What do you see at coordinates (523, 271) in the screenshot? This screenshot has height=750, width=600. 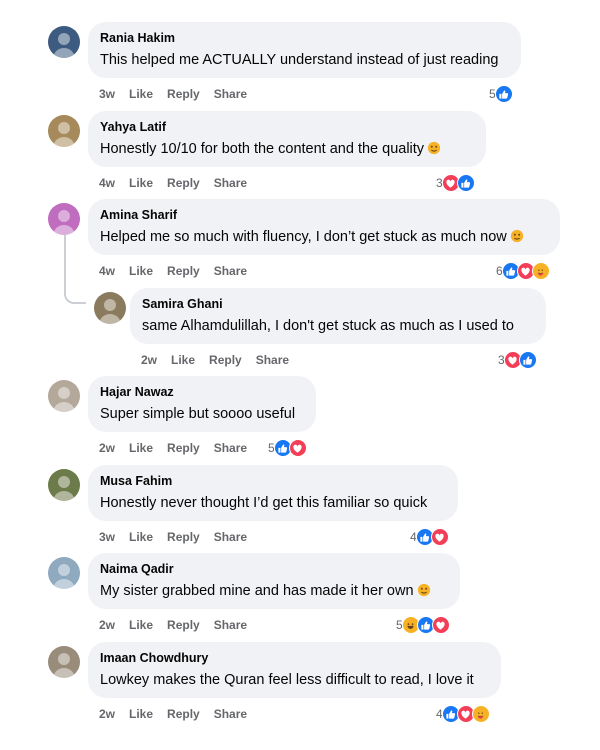 I see `reaction-summary: 6` at bounding box center [523, 271].